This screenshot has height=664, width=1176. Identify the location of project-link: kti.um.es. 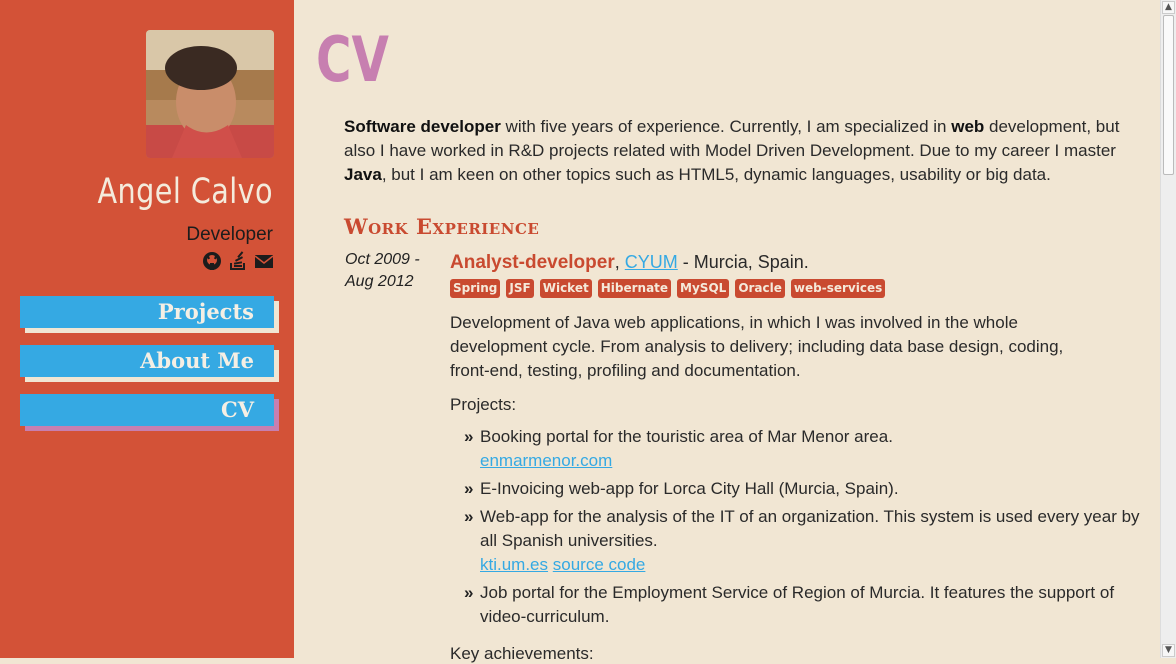
(514, 564).